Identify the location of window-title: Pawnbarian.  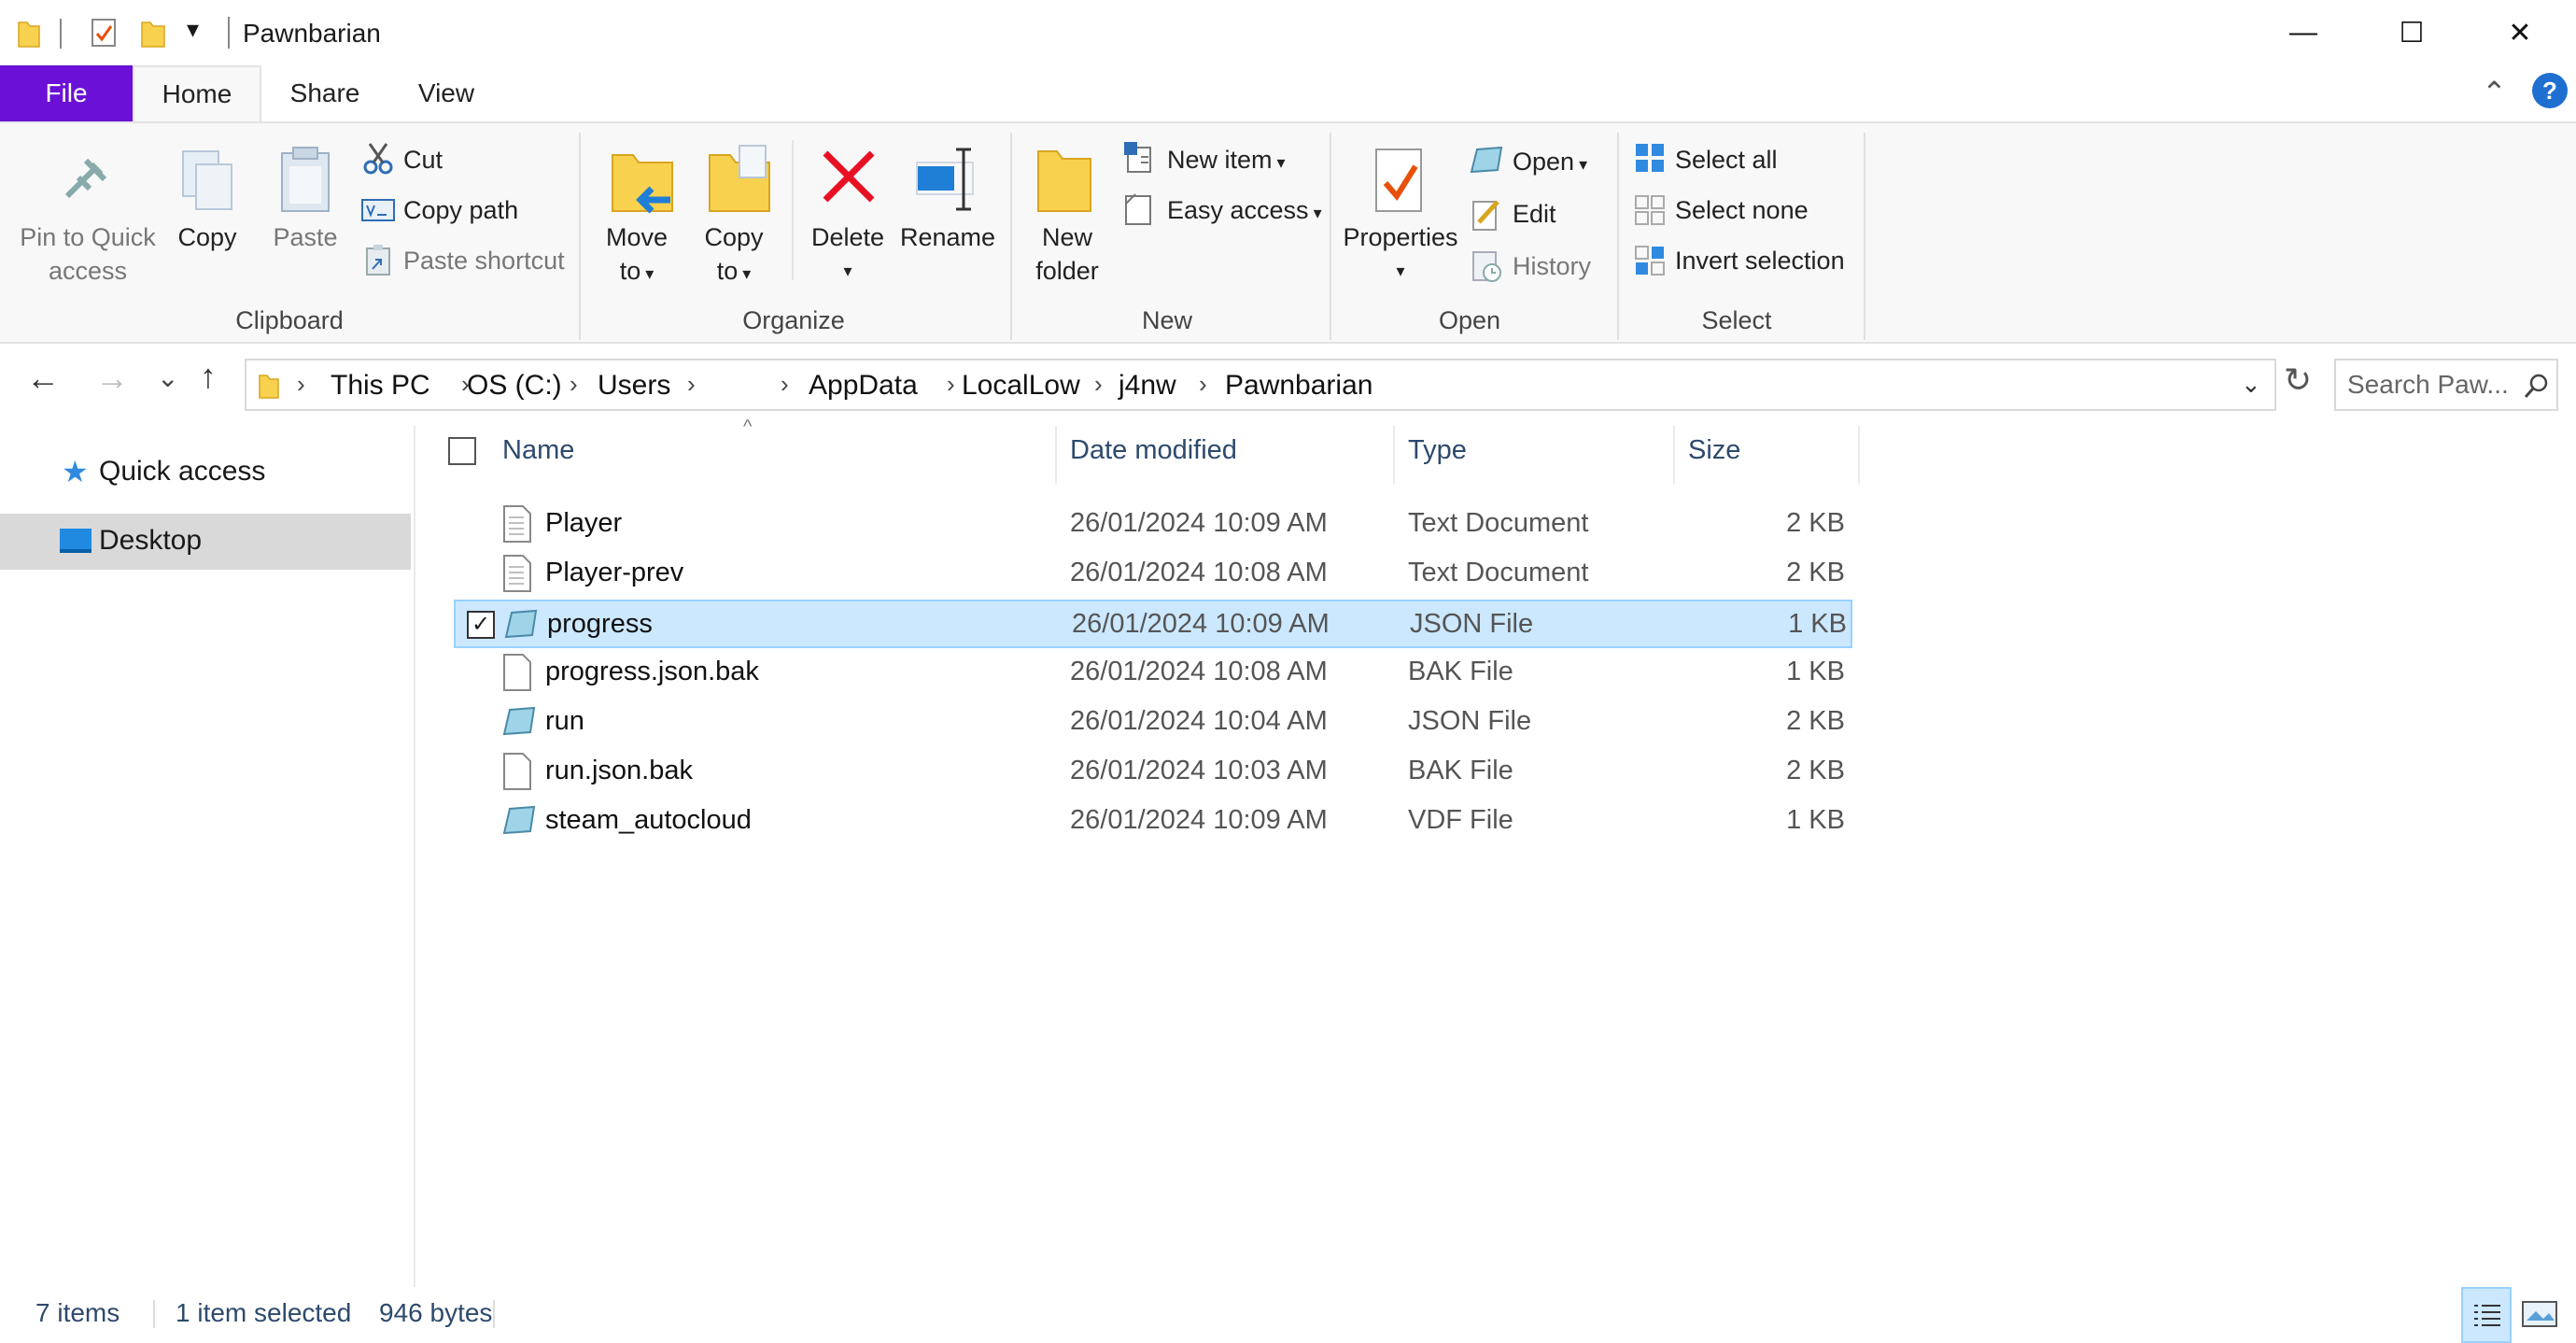
(312, 33).